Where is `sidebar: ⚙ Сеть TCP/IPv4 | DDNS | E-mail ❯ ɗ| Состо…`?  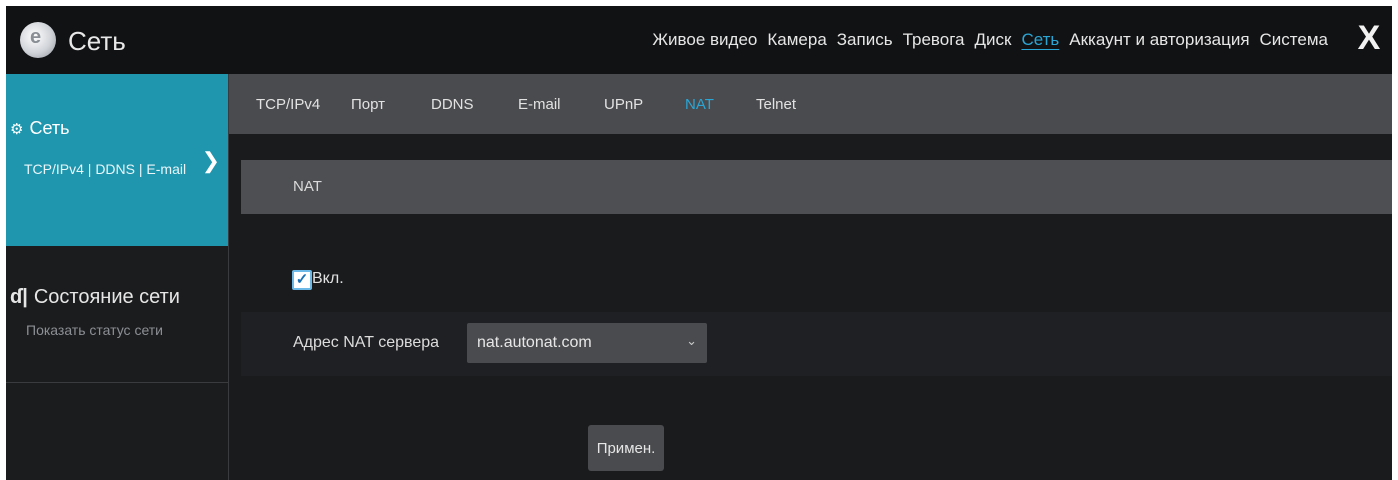 sidebar: ⚙ Сеть TCP/IPv4 | DDNS | E-mail ❯ ɗ| Состо… is located at coordinates (117, 277).